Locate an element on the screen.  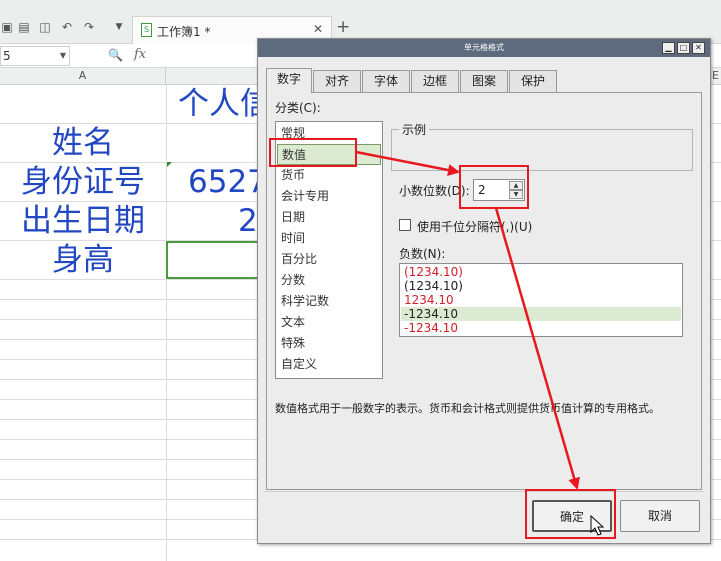
negative-option: 1234.10 is located at coordinates (541, 300).